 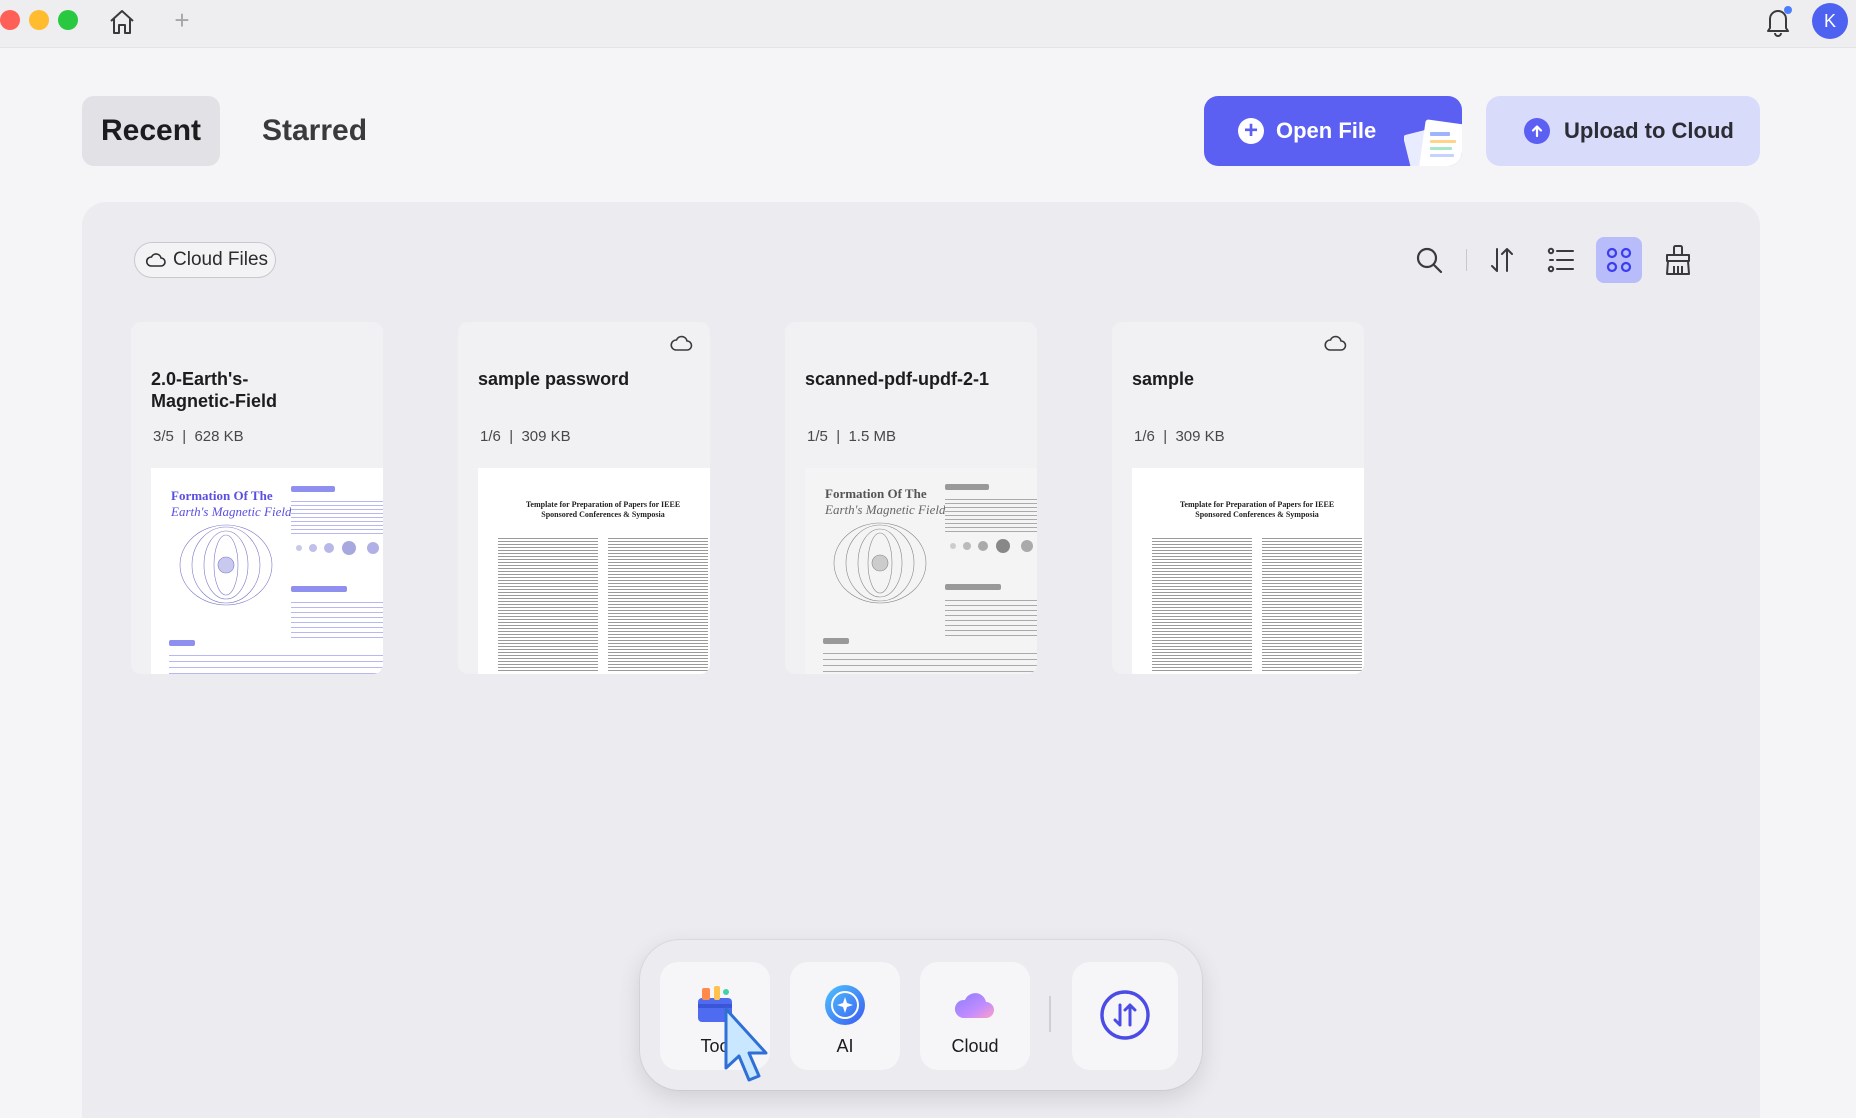 What do you see at coordinates (845, 1005) in the screenshot?
I see `ai-assistant-icon` at bounding box center [845, 1005].